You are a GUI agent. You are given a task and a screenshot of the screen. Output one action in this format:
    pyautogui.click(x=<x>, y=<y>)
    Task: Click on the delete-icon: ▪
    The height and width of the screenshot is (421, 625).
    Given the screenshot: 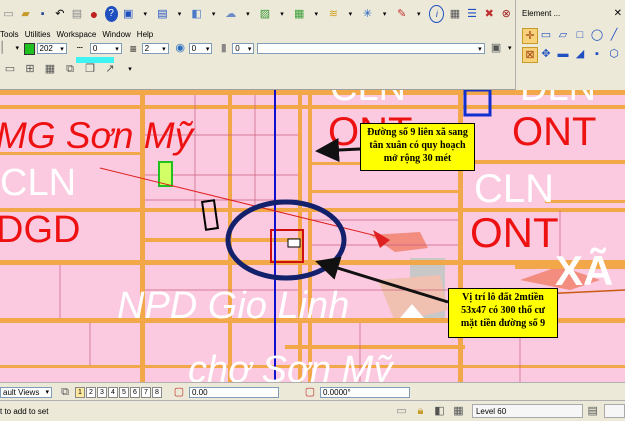 What is the action you would take?
    pyautogui.click(x=597, y=54)
    